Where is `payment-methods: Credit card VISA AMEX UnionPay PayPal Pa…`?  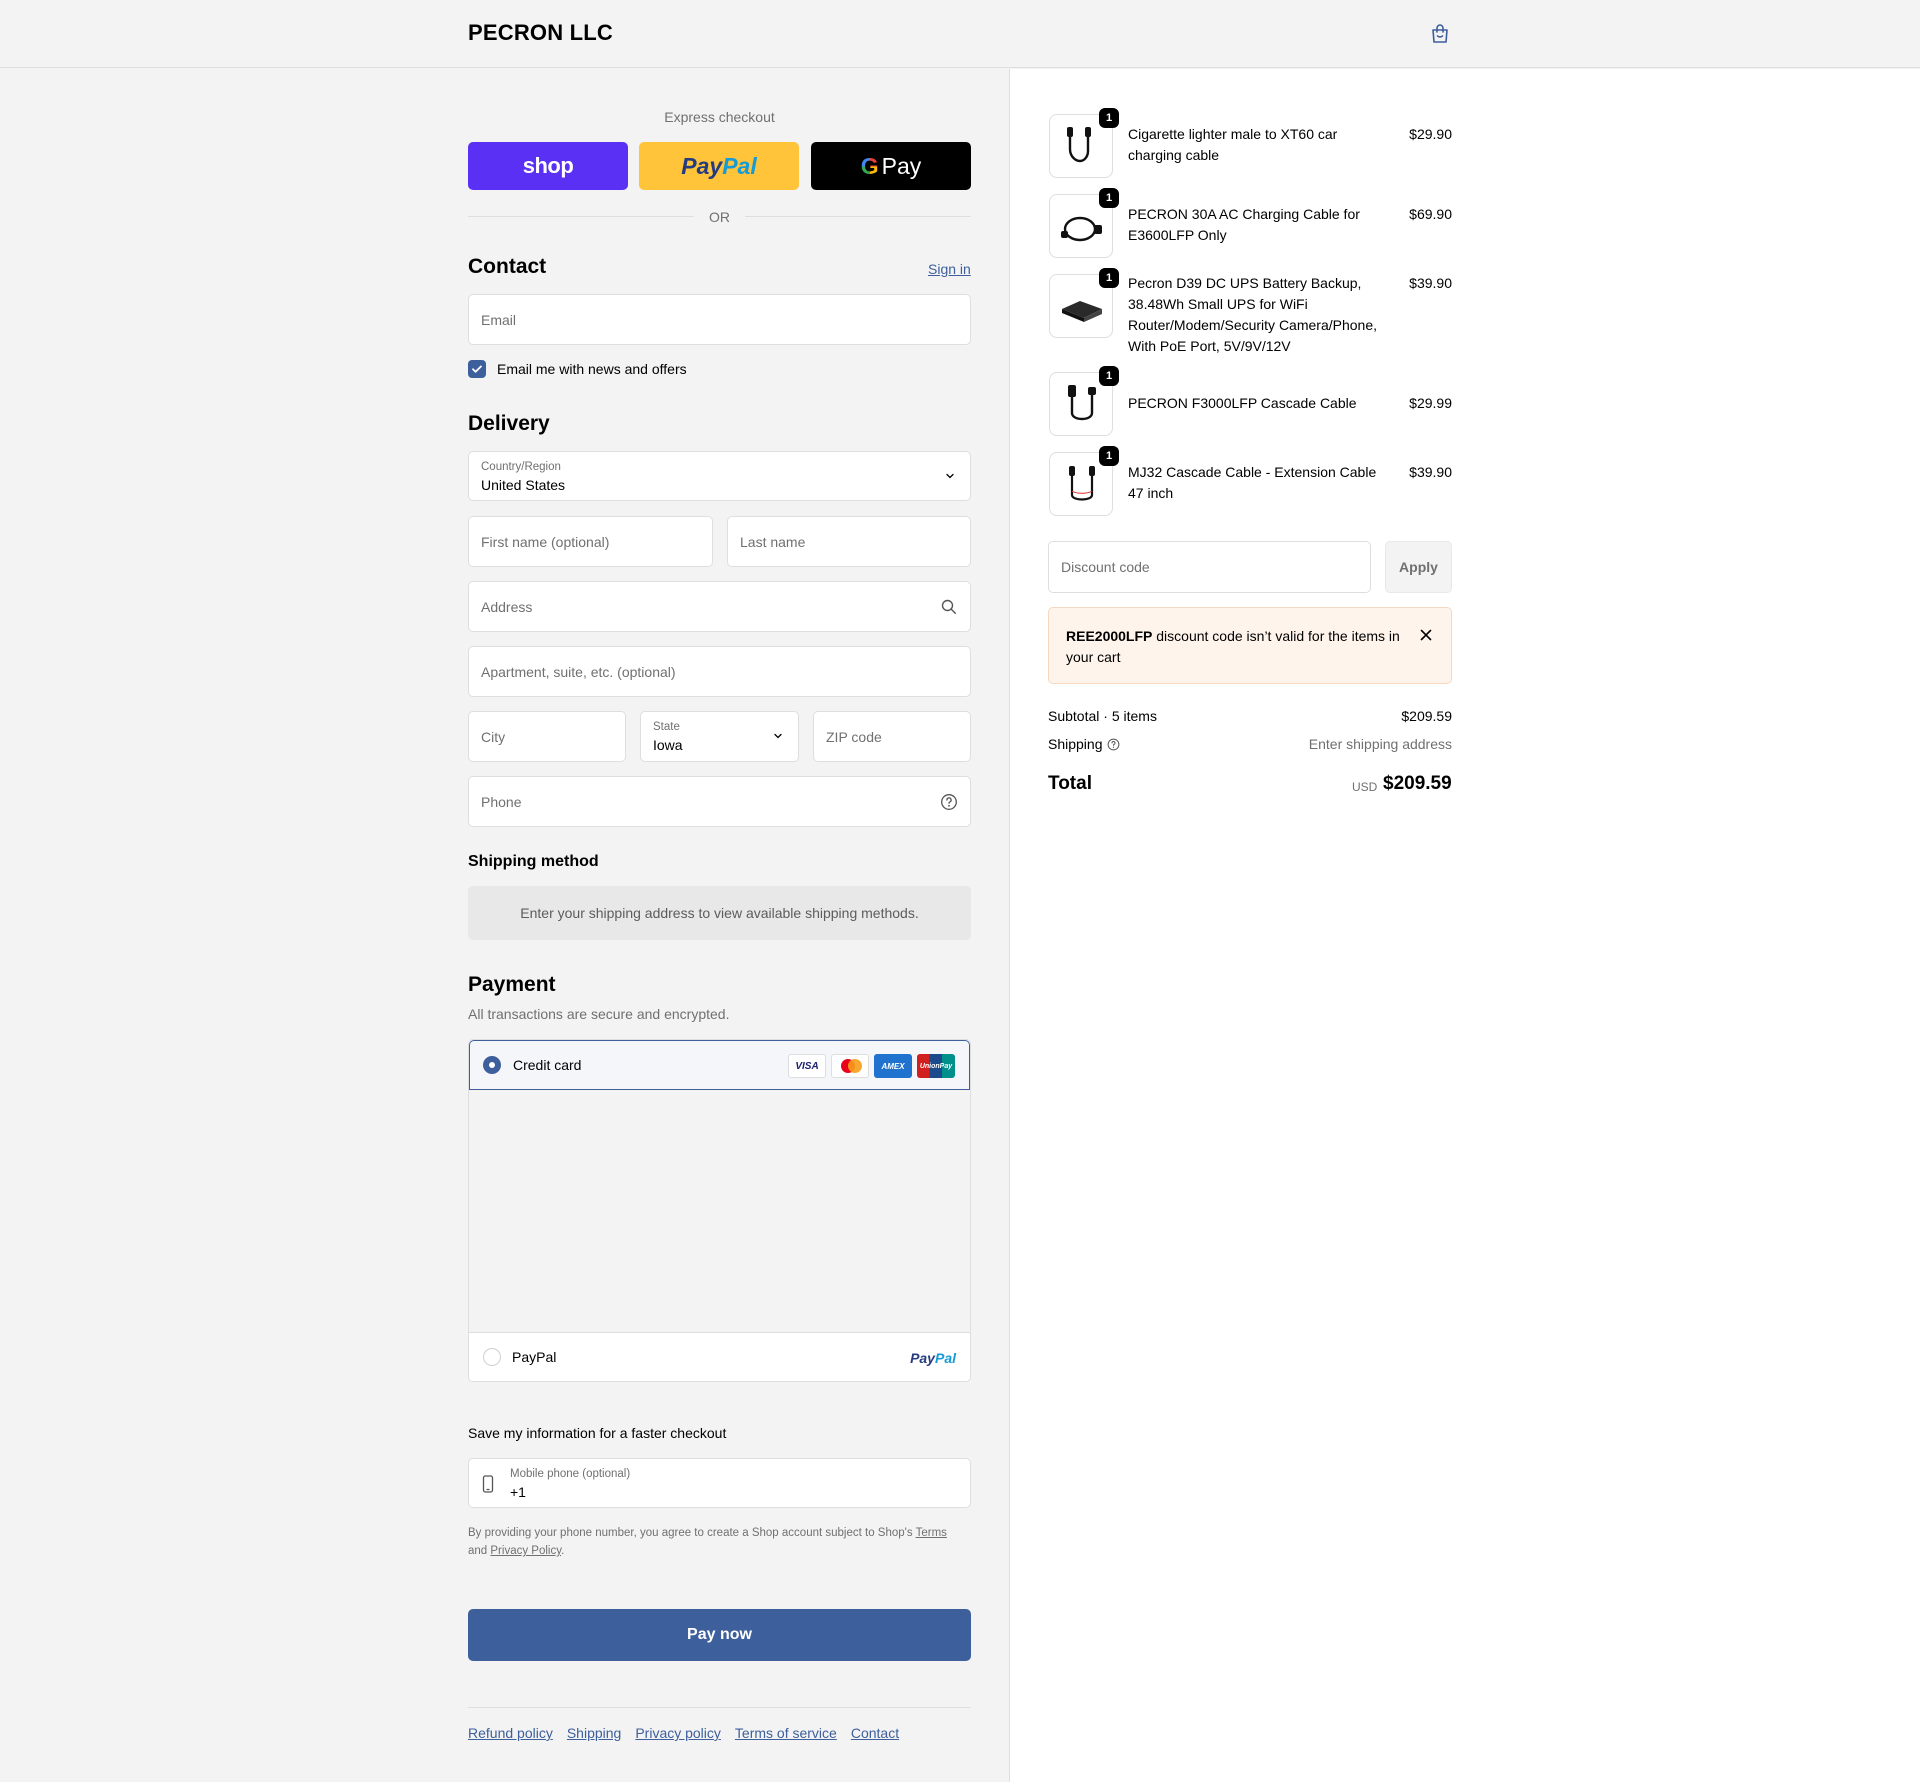 payment-methods: Credit card VISA AMEX UnionPay PayPal Pa… is located at coordinates (719, 1210).